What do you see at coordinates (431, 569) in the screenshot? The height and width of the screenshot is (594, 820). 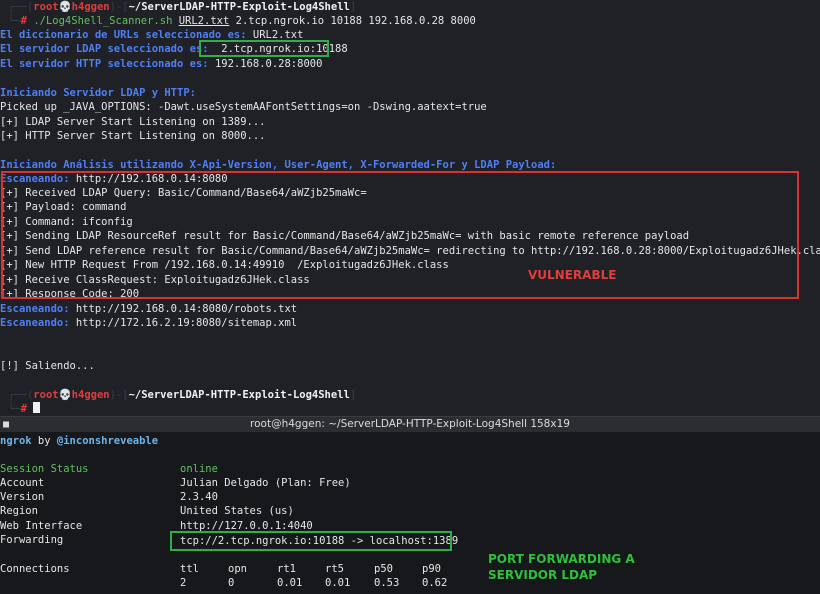 I see `conn-header: p90` at bounding box center [431, 569].